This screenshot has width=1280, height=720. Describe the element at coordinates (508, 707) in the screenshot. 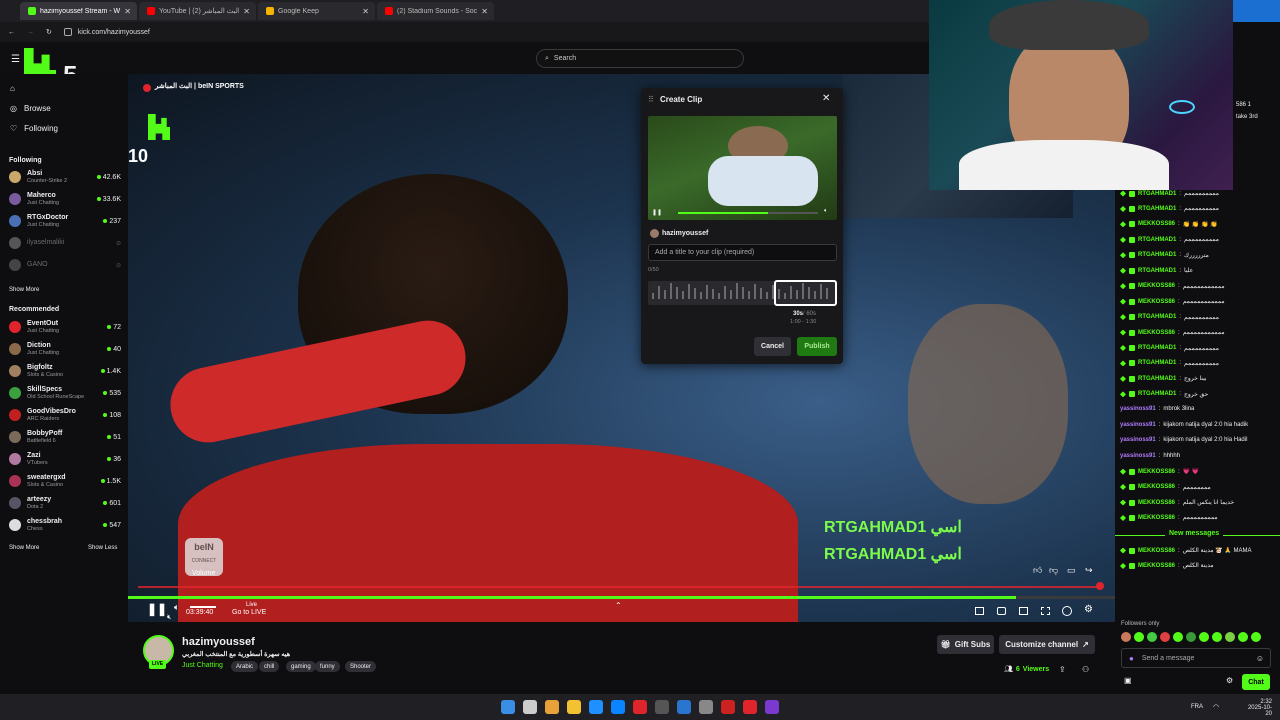

I see `start-icon` at that location.